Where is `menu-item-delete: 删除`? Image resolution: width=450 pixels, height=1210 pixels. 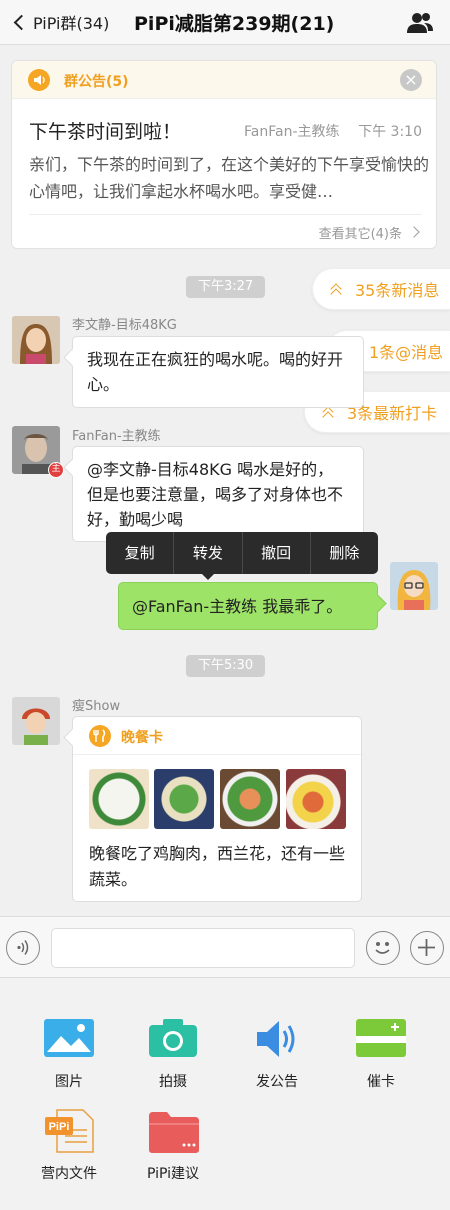 menu-item-delete: 删除 is located at coordinates (344, 553).